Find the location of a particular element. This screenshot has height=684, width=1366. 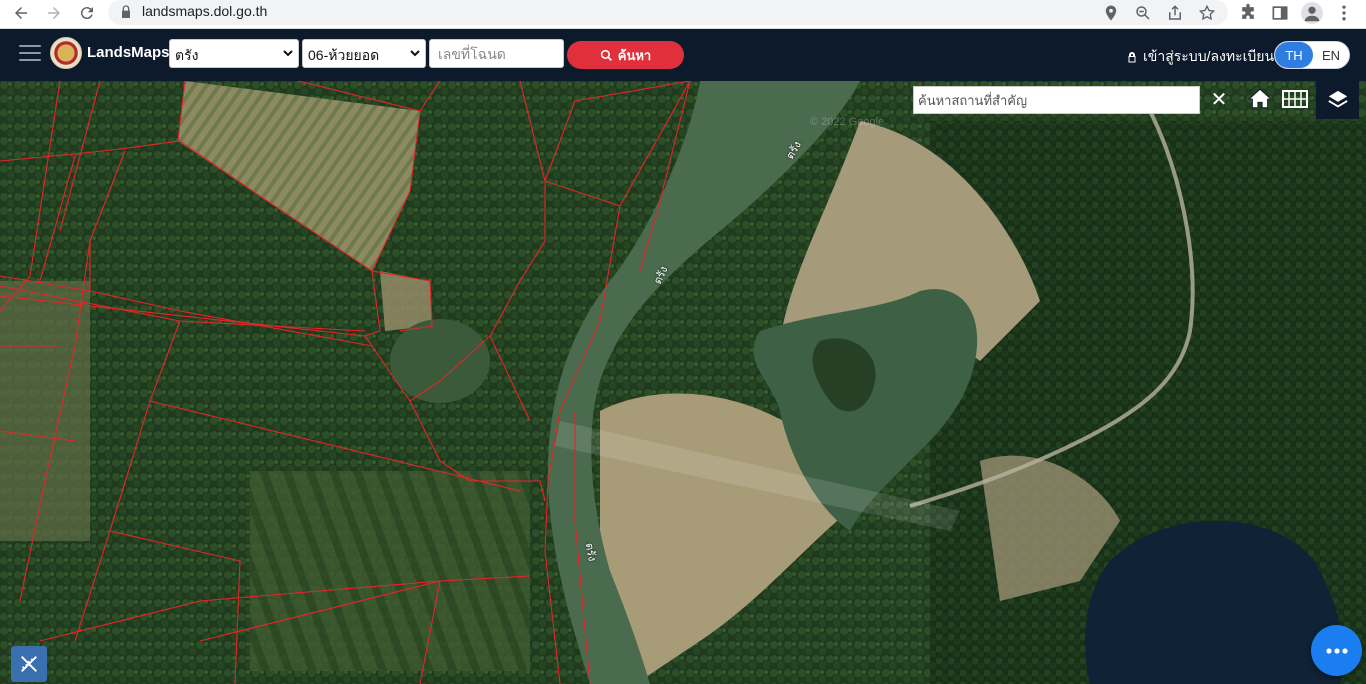

back-icon is located at coordinates (21, 13).